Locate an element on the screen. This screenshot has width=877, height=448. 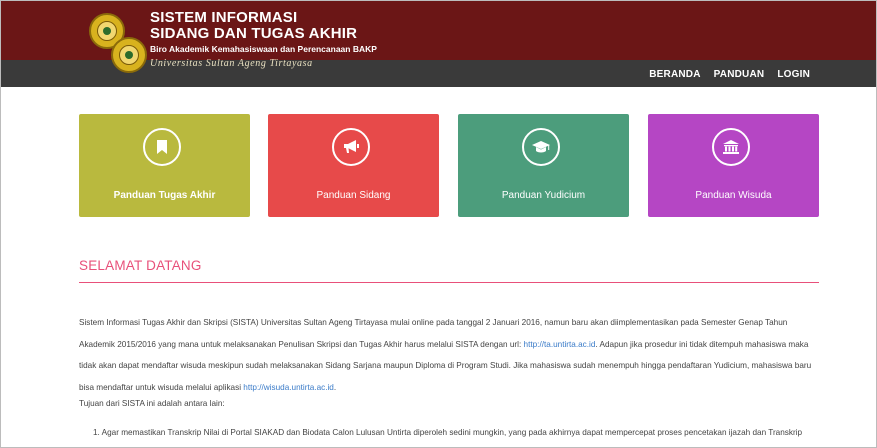
tile-panduan-sidang: Panduan Sidang is located at coordinates (353, 165).